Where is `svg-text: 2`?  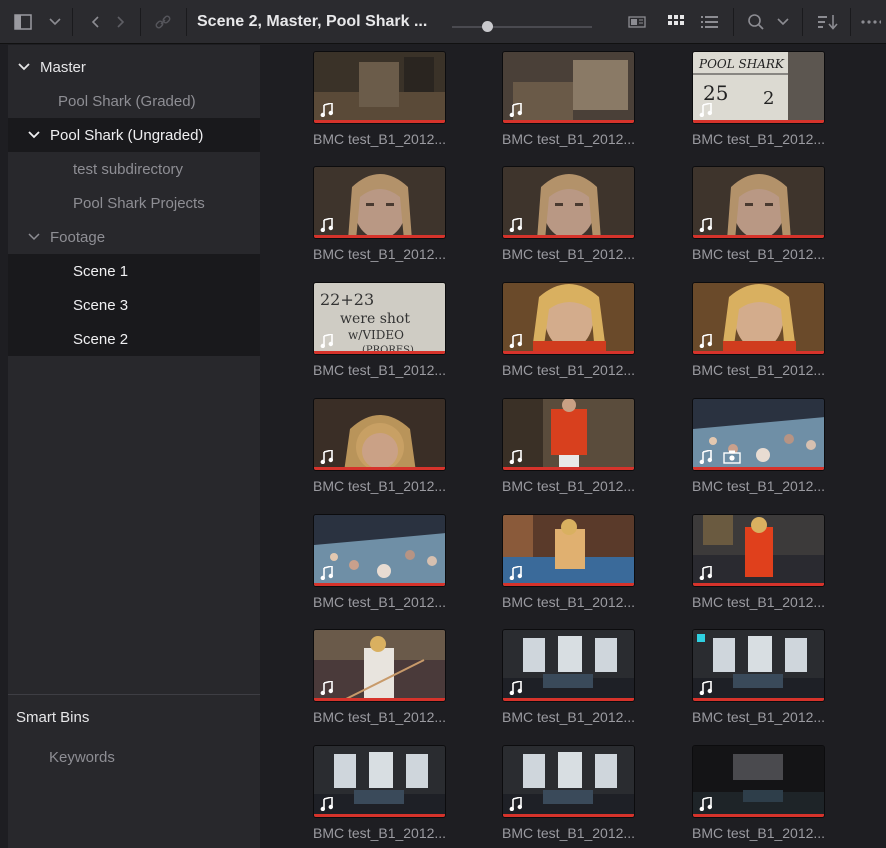 svg-text: 2 is located at coordinates (768, 98).